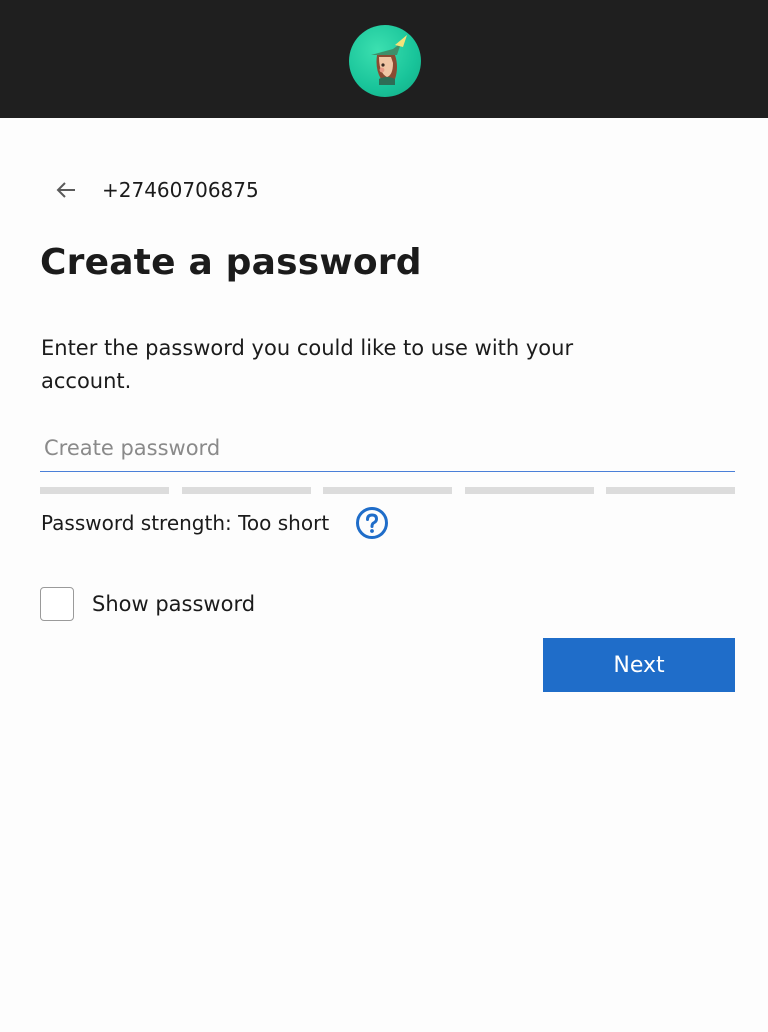 The image size is (768, 1032). I want to click on explorer-character-icon, so click(385, 61).